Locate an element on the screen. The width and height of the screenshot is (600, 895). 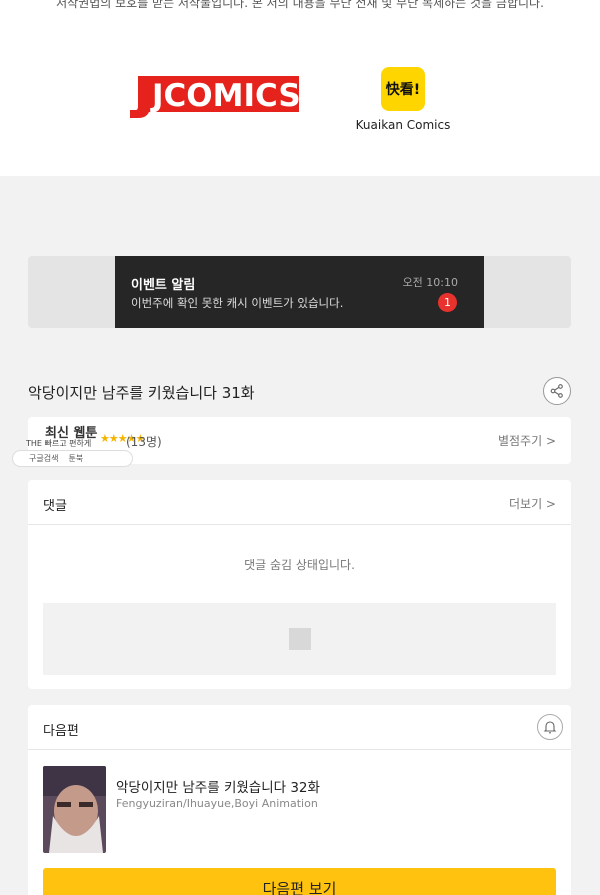
banner-title: 이벤트 알림 is located at coordinates (163, 285).